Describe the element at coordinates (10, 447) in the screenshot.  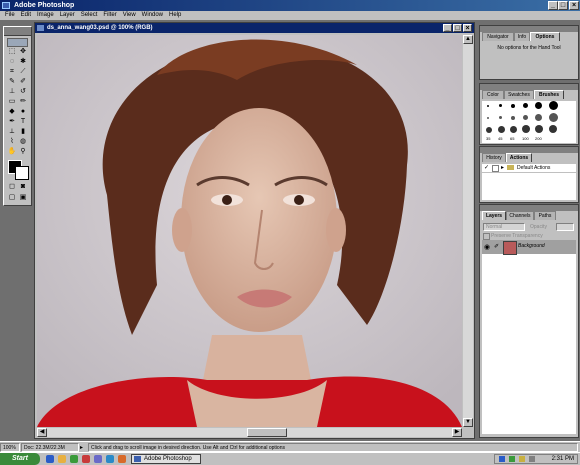
I see `zoom-level: 100%` at that location.